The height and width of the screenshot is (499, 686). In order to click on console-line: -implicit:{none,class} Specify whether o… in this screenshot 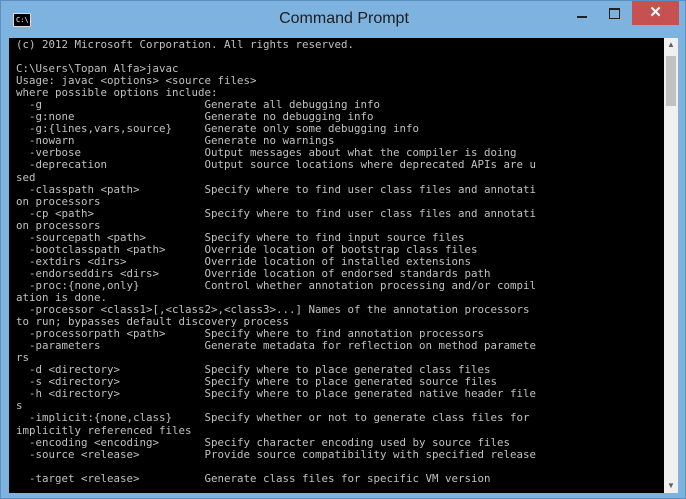, I will do `click(273, 418)`.